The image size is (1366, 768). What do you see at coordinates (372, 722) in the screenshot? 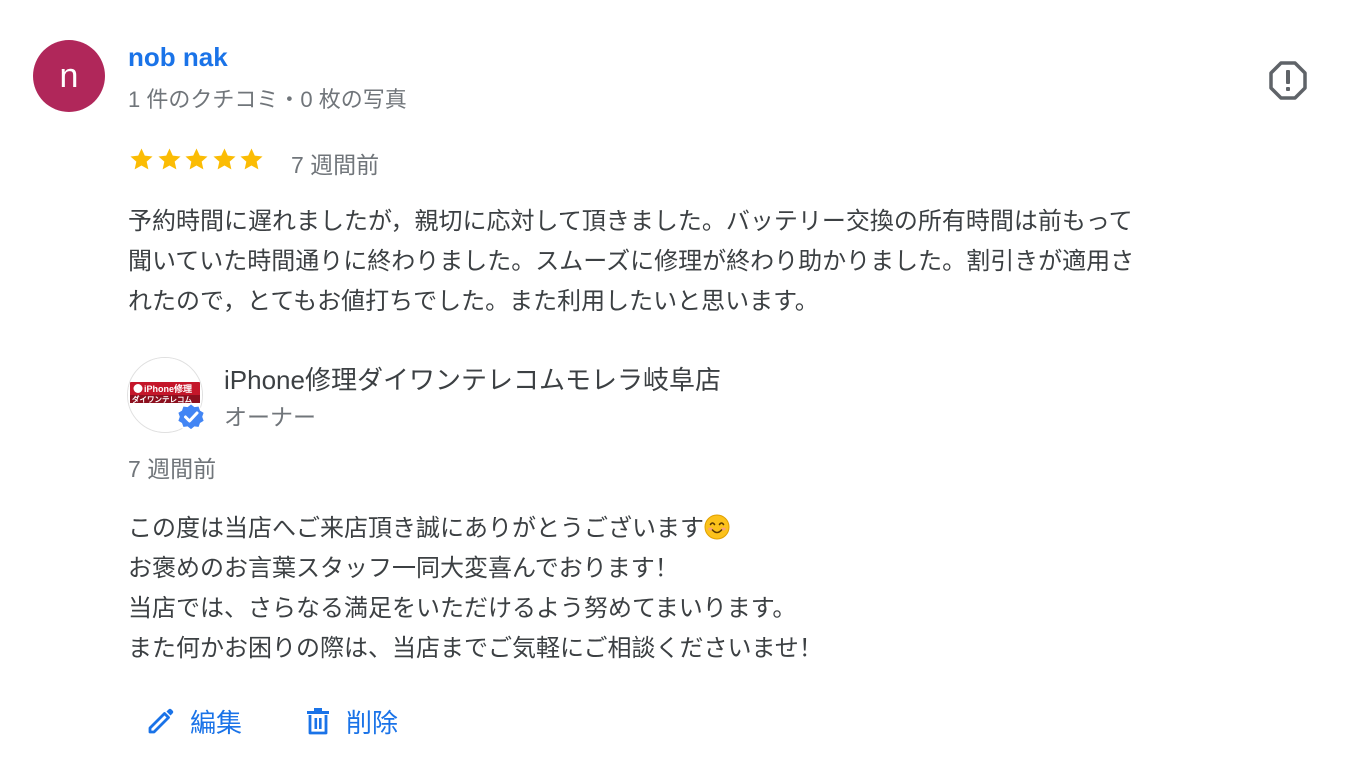
I see `delete-label: 削除` at bounding box center [372, 722].